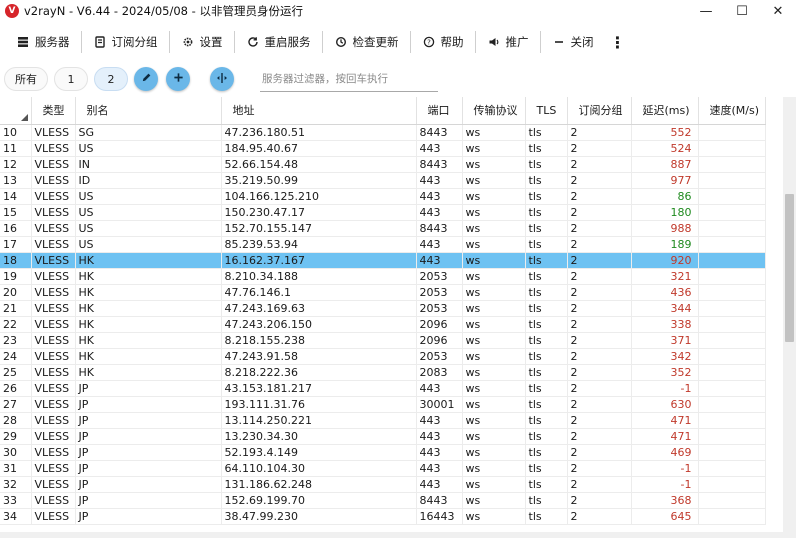 The height and width of the screenshot is (538, 796). I want to click on table-row: 23 VLESS HK 8.218.155.238 2096 ws tls 2 371, so click(383, 340).